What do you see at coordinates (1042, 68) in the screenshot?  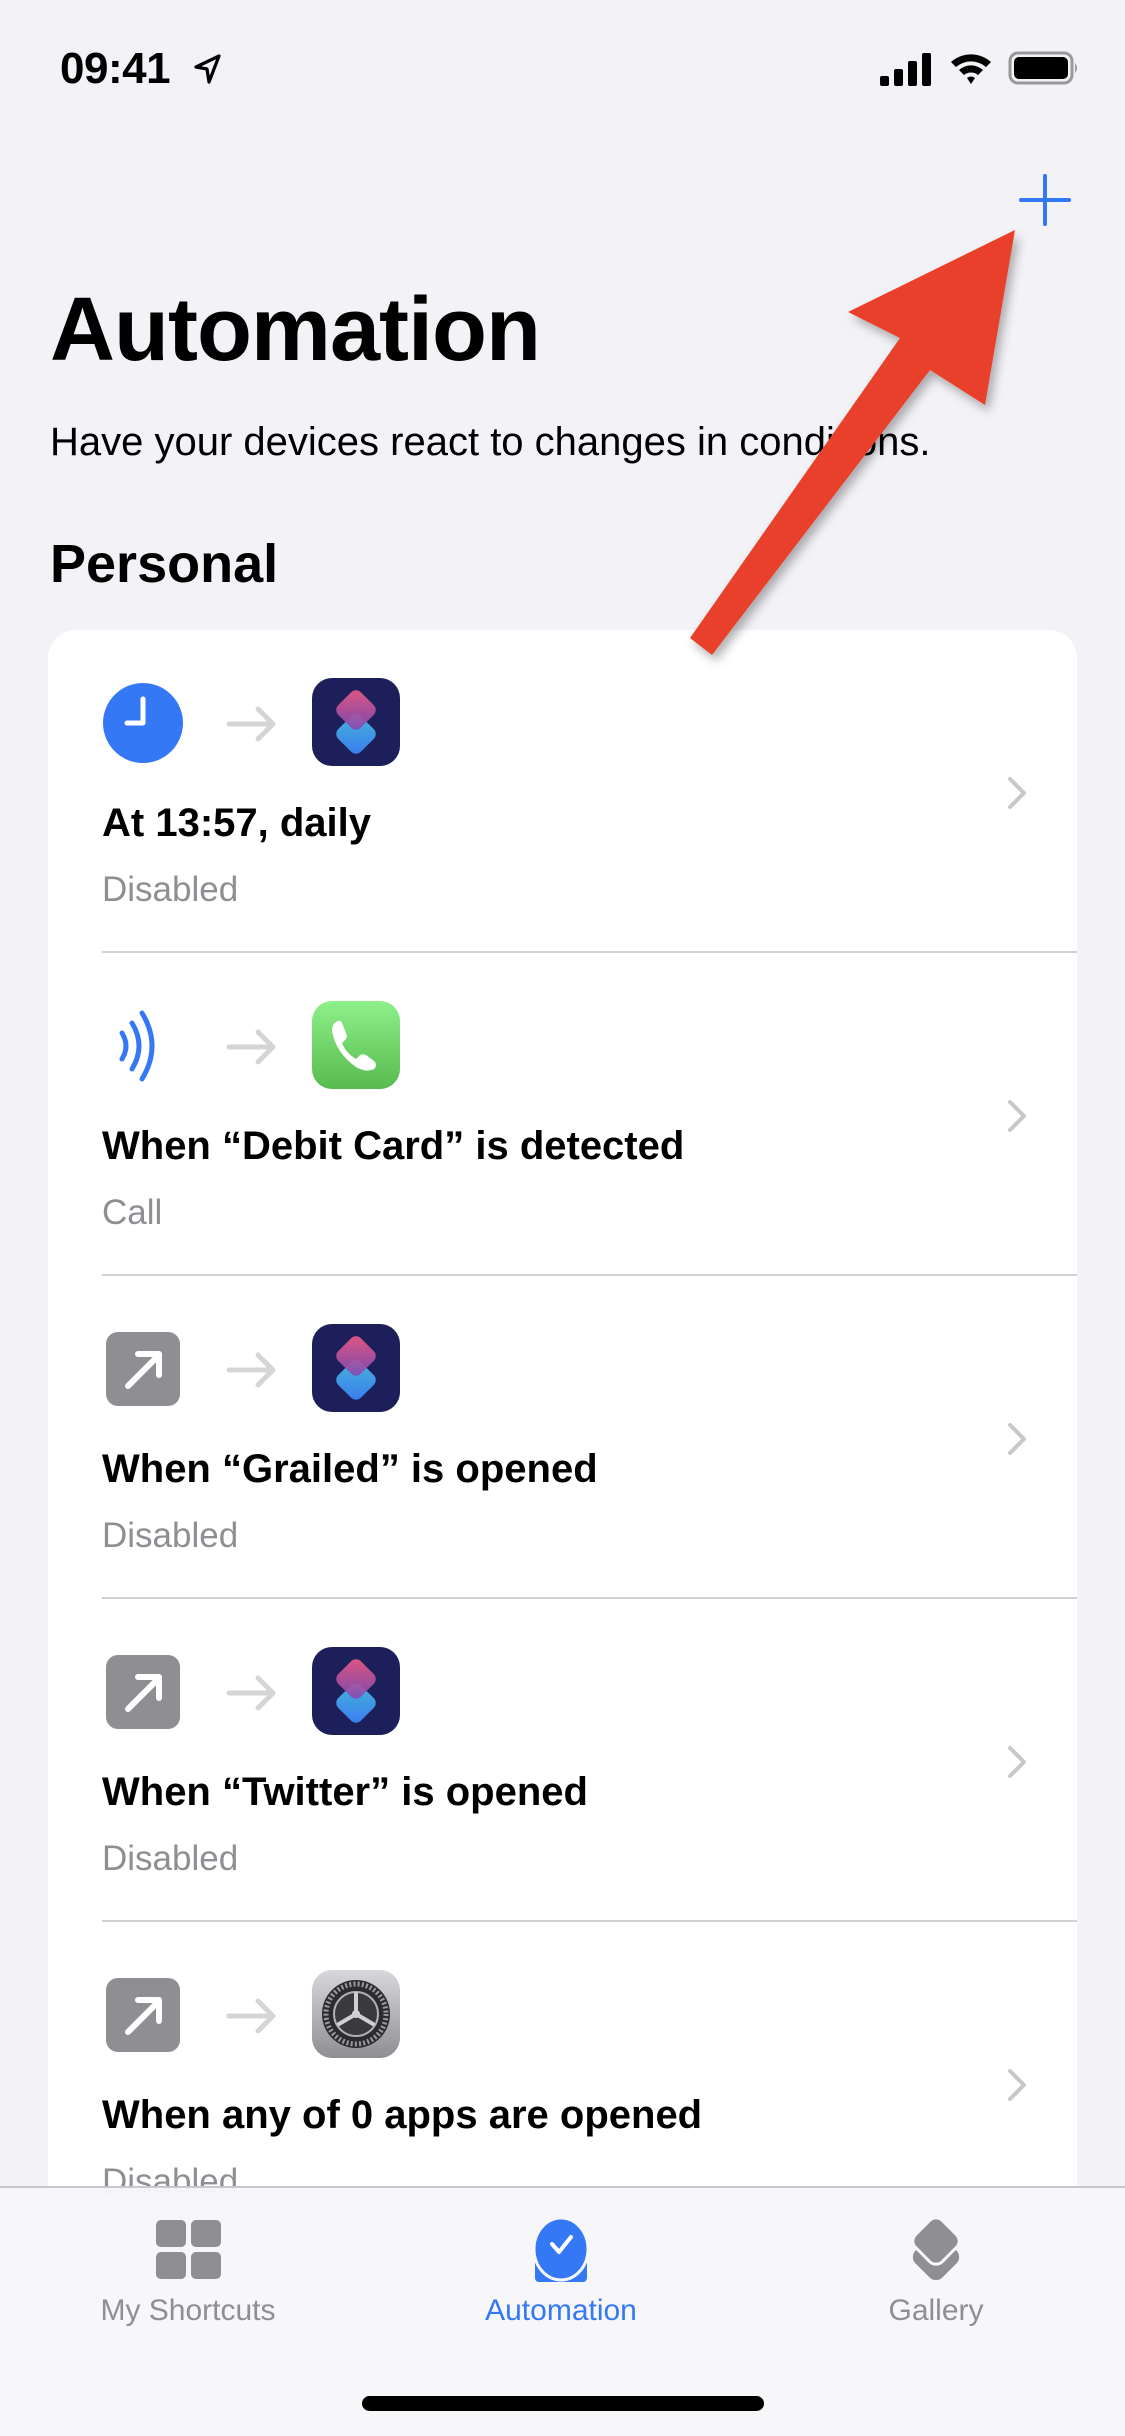 I see `battery-icon` at bounding box center [1042, 68].